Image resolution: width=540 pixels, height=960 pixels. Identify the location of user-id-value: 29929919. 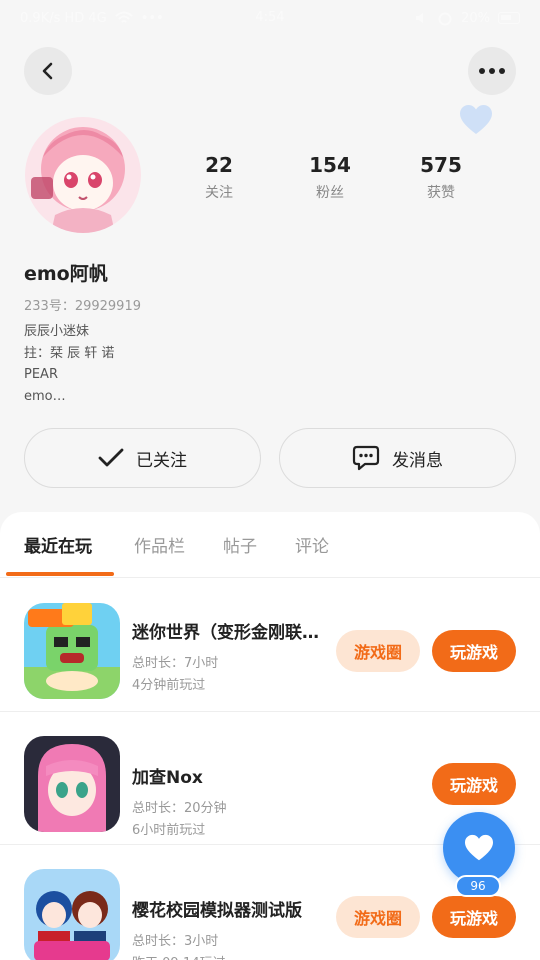
(107, 306).